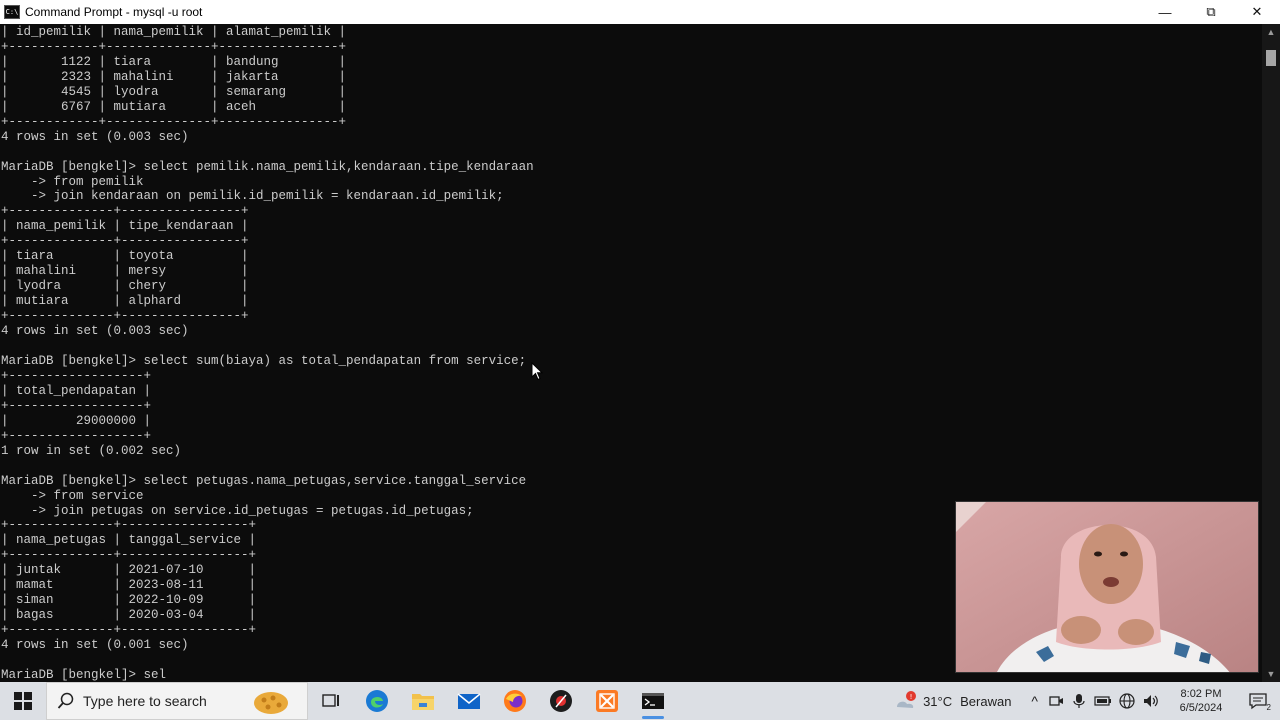 This screenshot has width=1280, height=720. I want to click on restore-button: ⧉, so click(1211, 12).